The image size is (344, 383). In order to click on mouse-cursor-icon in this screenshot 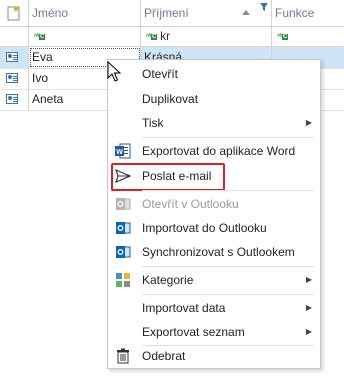, I will do `click(114, 71)`.